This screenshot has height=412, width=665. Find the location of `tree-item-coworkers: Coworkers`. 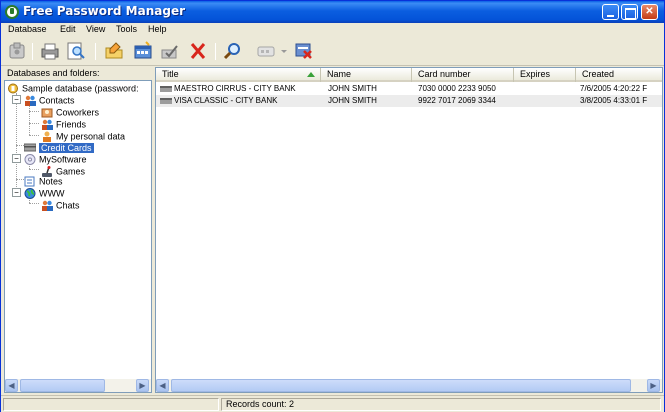

tree-item-coworkers: Coworkers is located at coordinates (70, 112).